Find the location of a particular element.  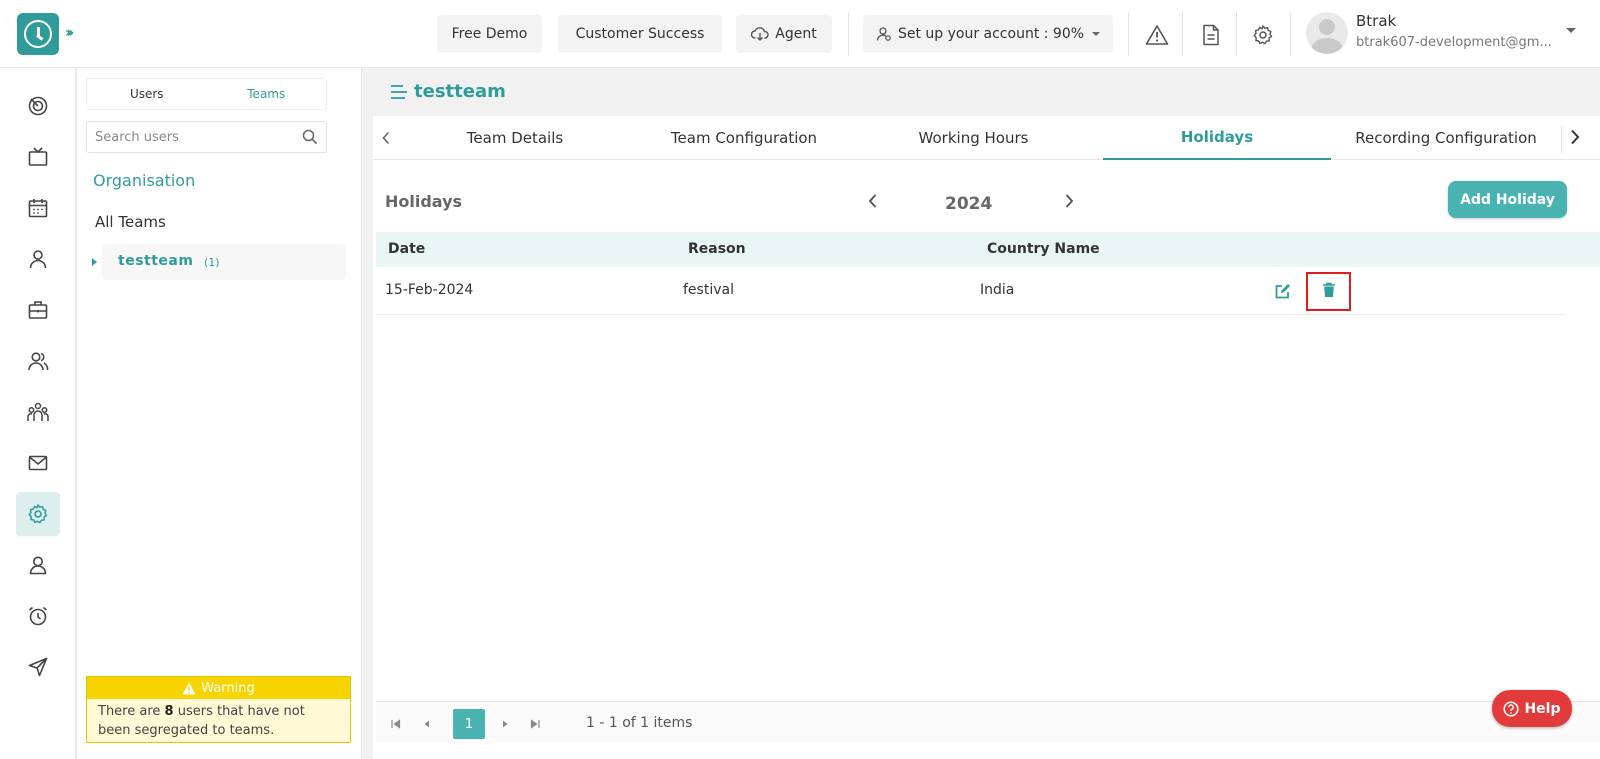

expand-menu-icon: ››› is located at coordinates (70, 33).